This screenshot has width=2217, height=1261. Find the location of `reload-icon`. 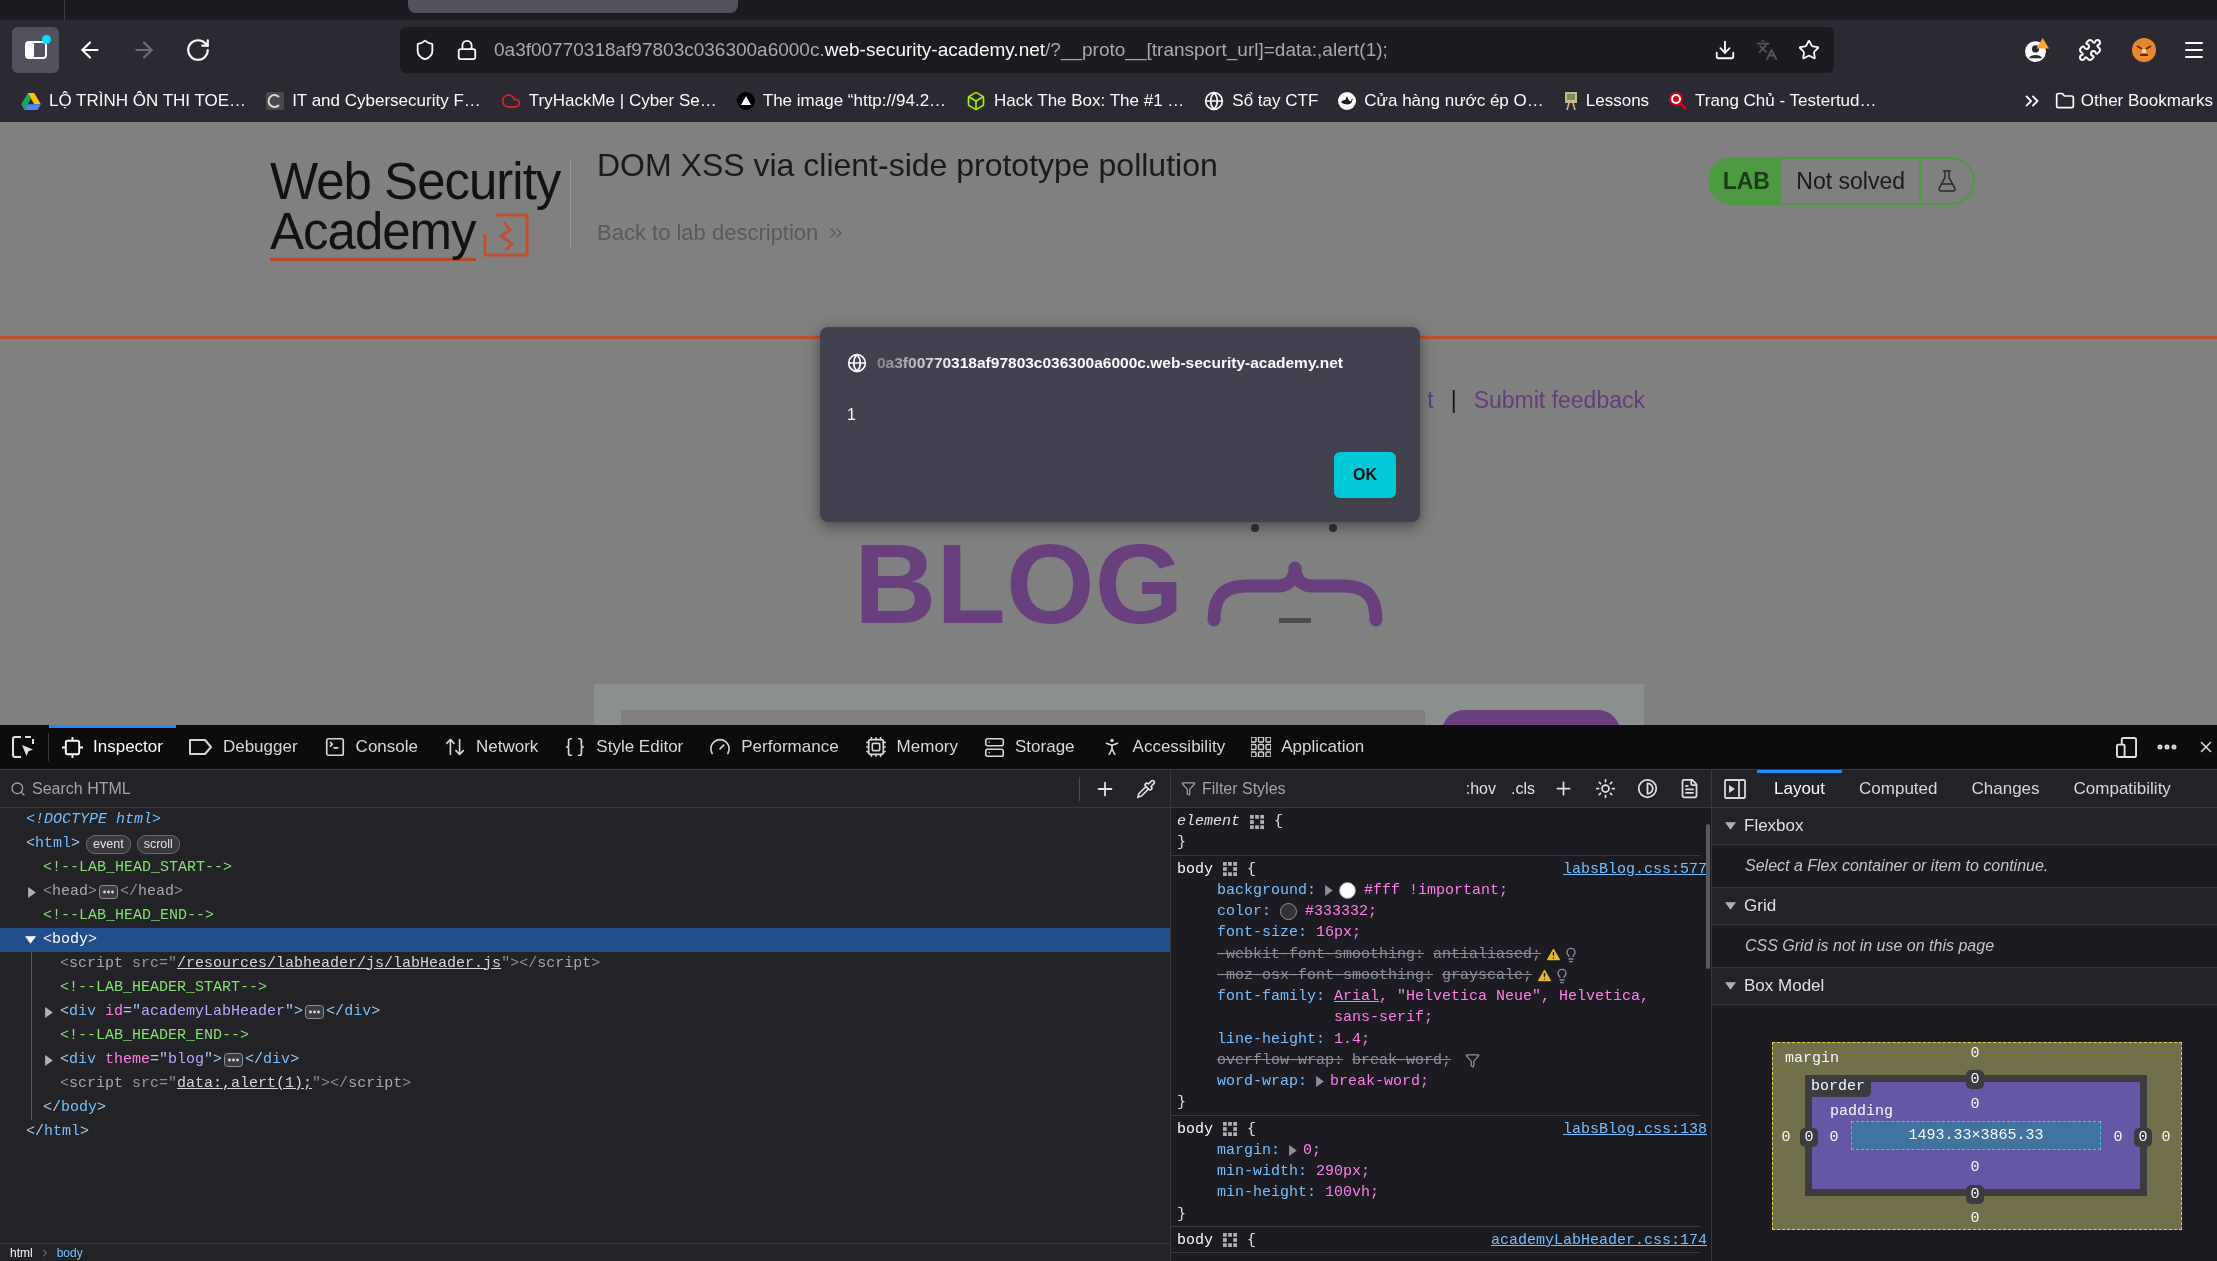

reload-icon is located at coordinates (198, 50).